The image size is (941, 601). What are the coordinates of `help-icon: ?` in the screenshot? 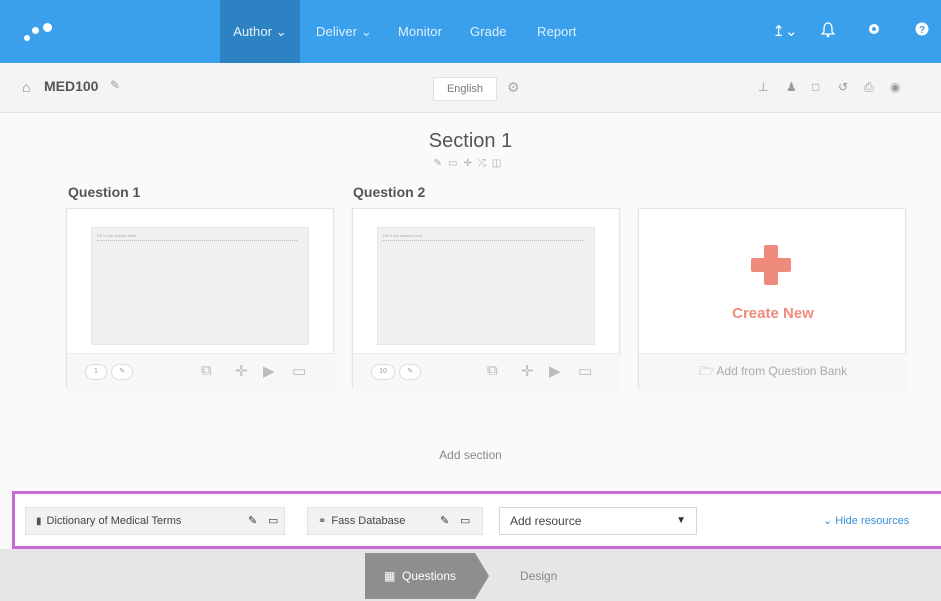 It's located at (922, 32).